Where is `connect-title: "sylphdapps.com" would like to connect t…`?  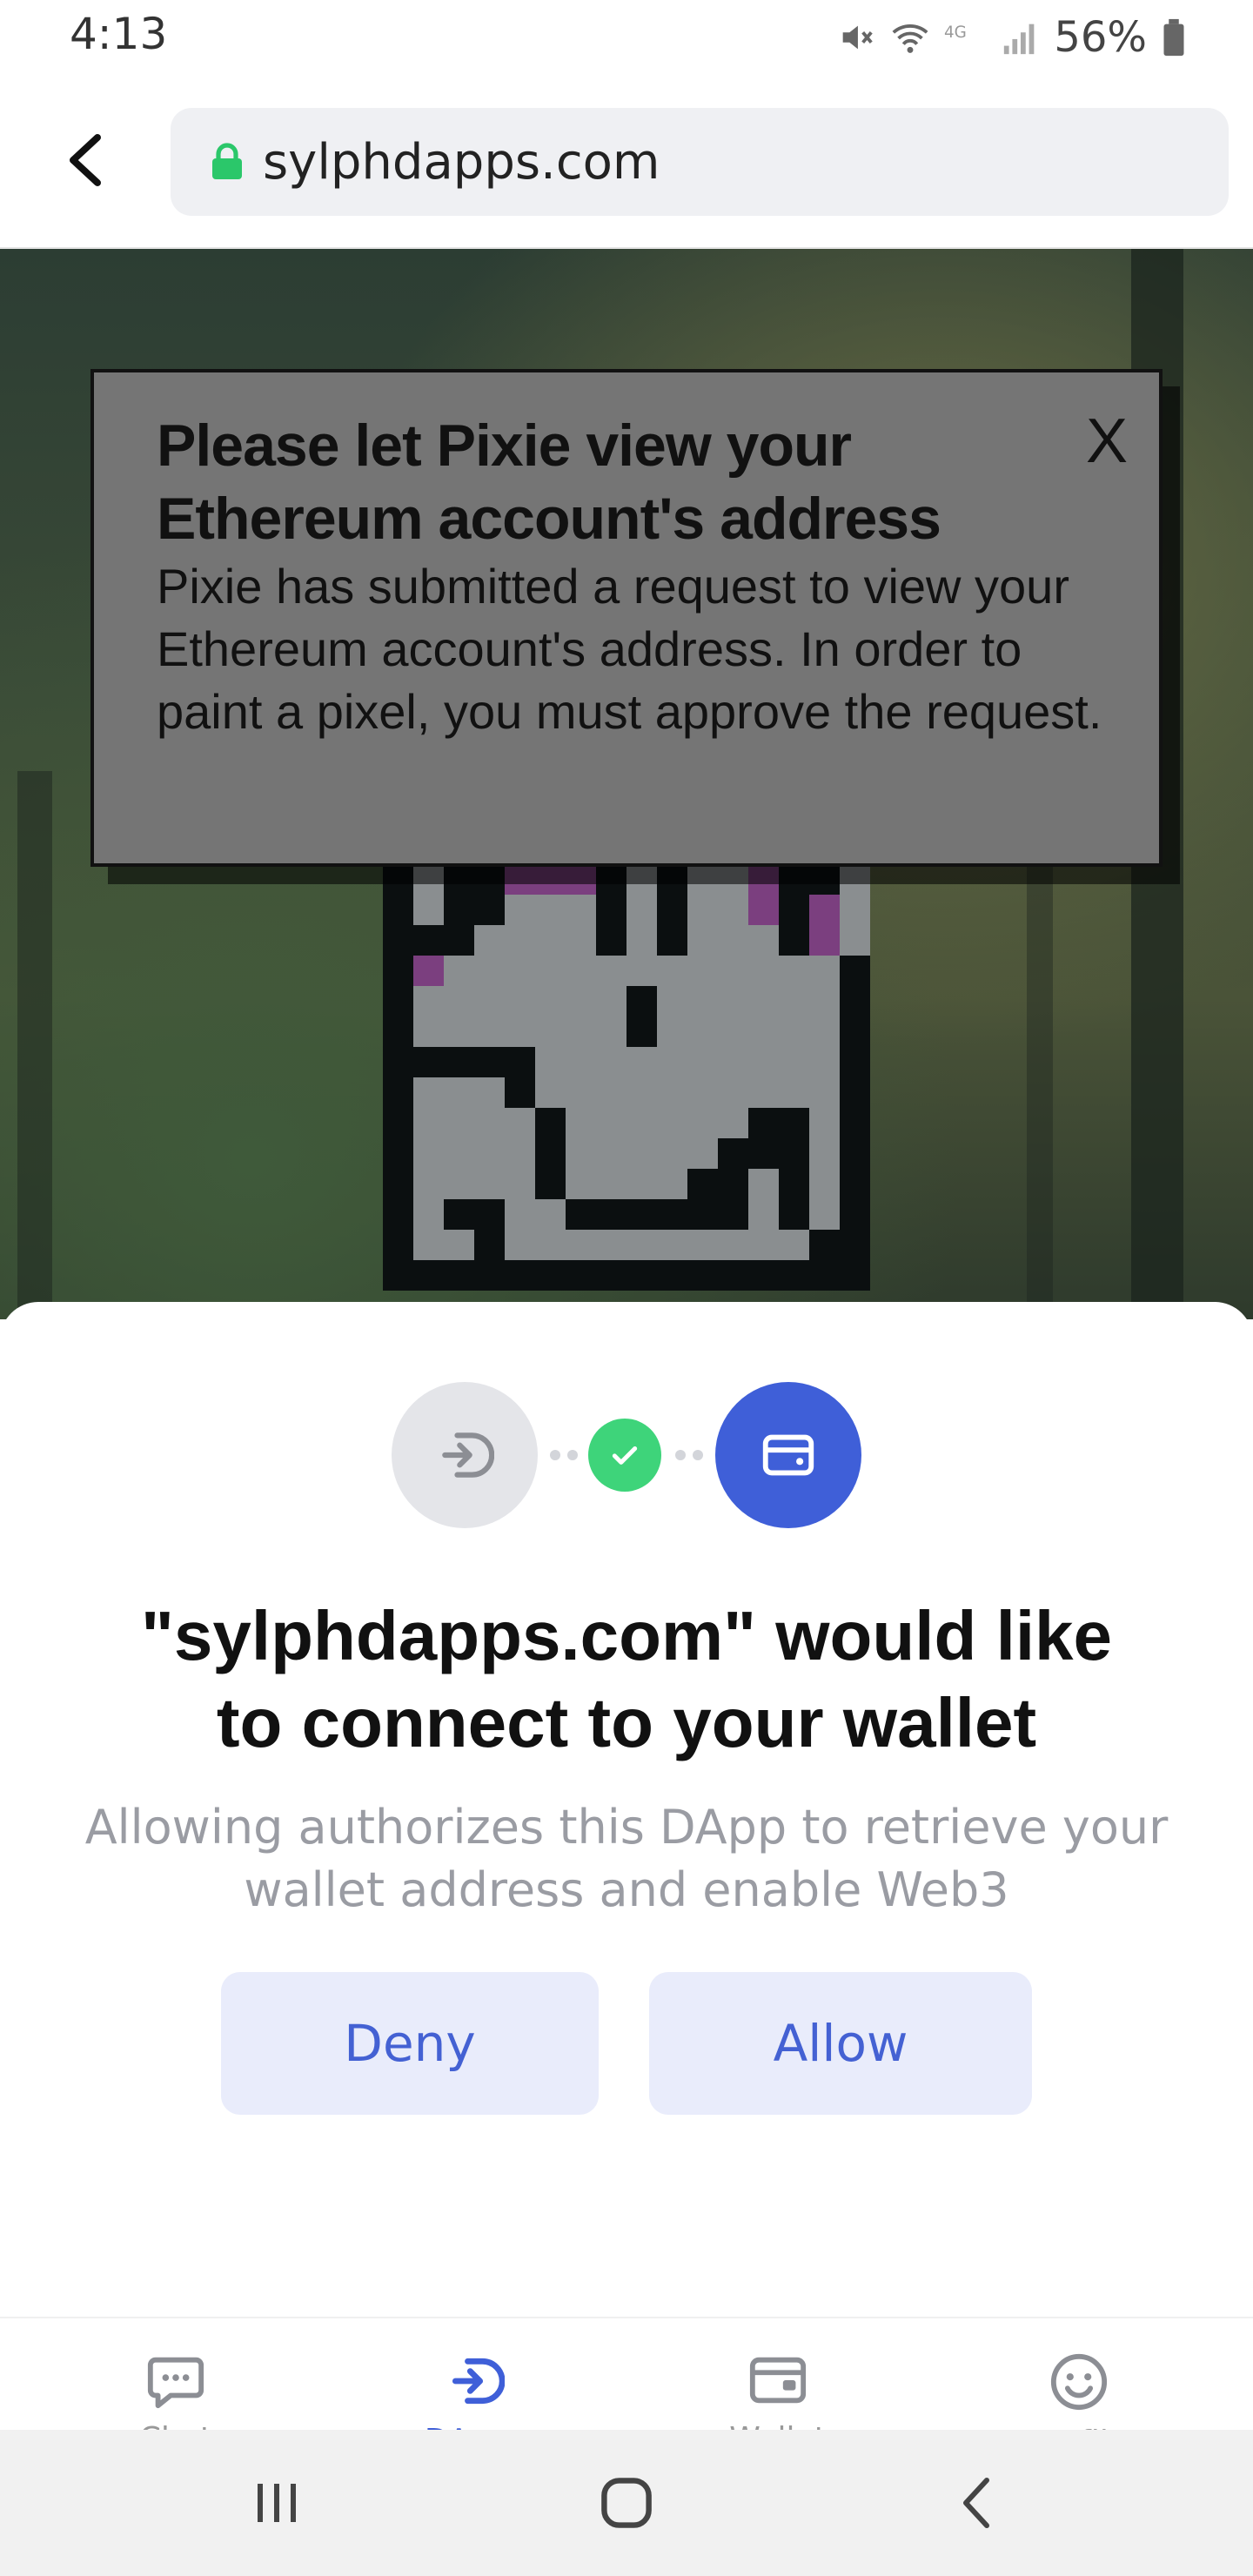
connect-title: "sylphdapps.com" would like to connect t… is located at coordinates (626, 1679).